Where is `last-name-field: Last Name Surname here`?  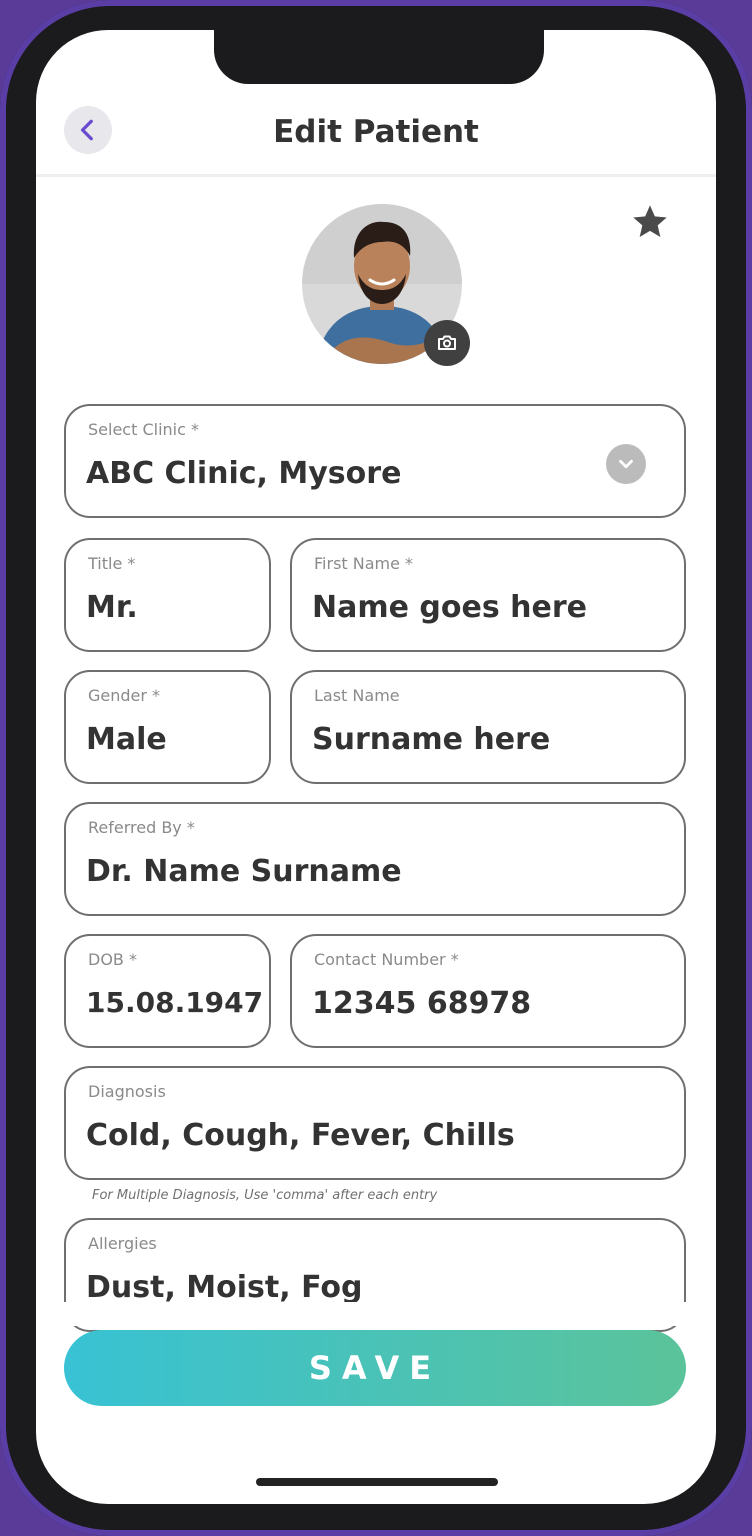
last-name-field: Last Name Surname here is located at coordinates (488, 727).